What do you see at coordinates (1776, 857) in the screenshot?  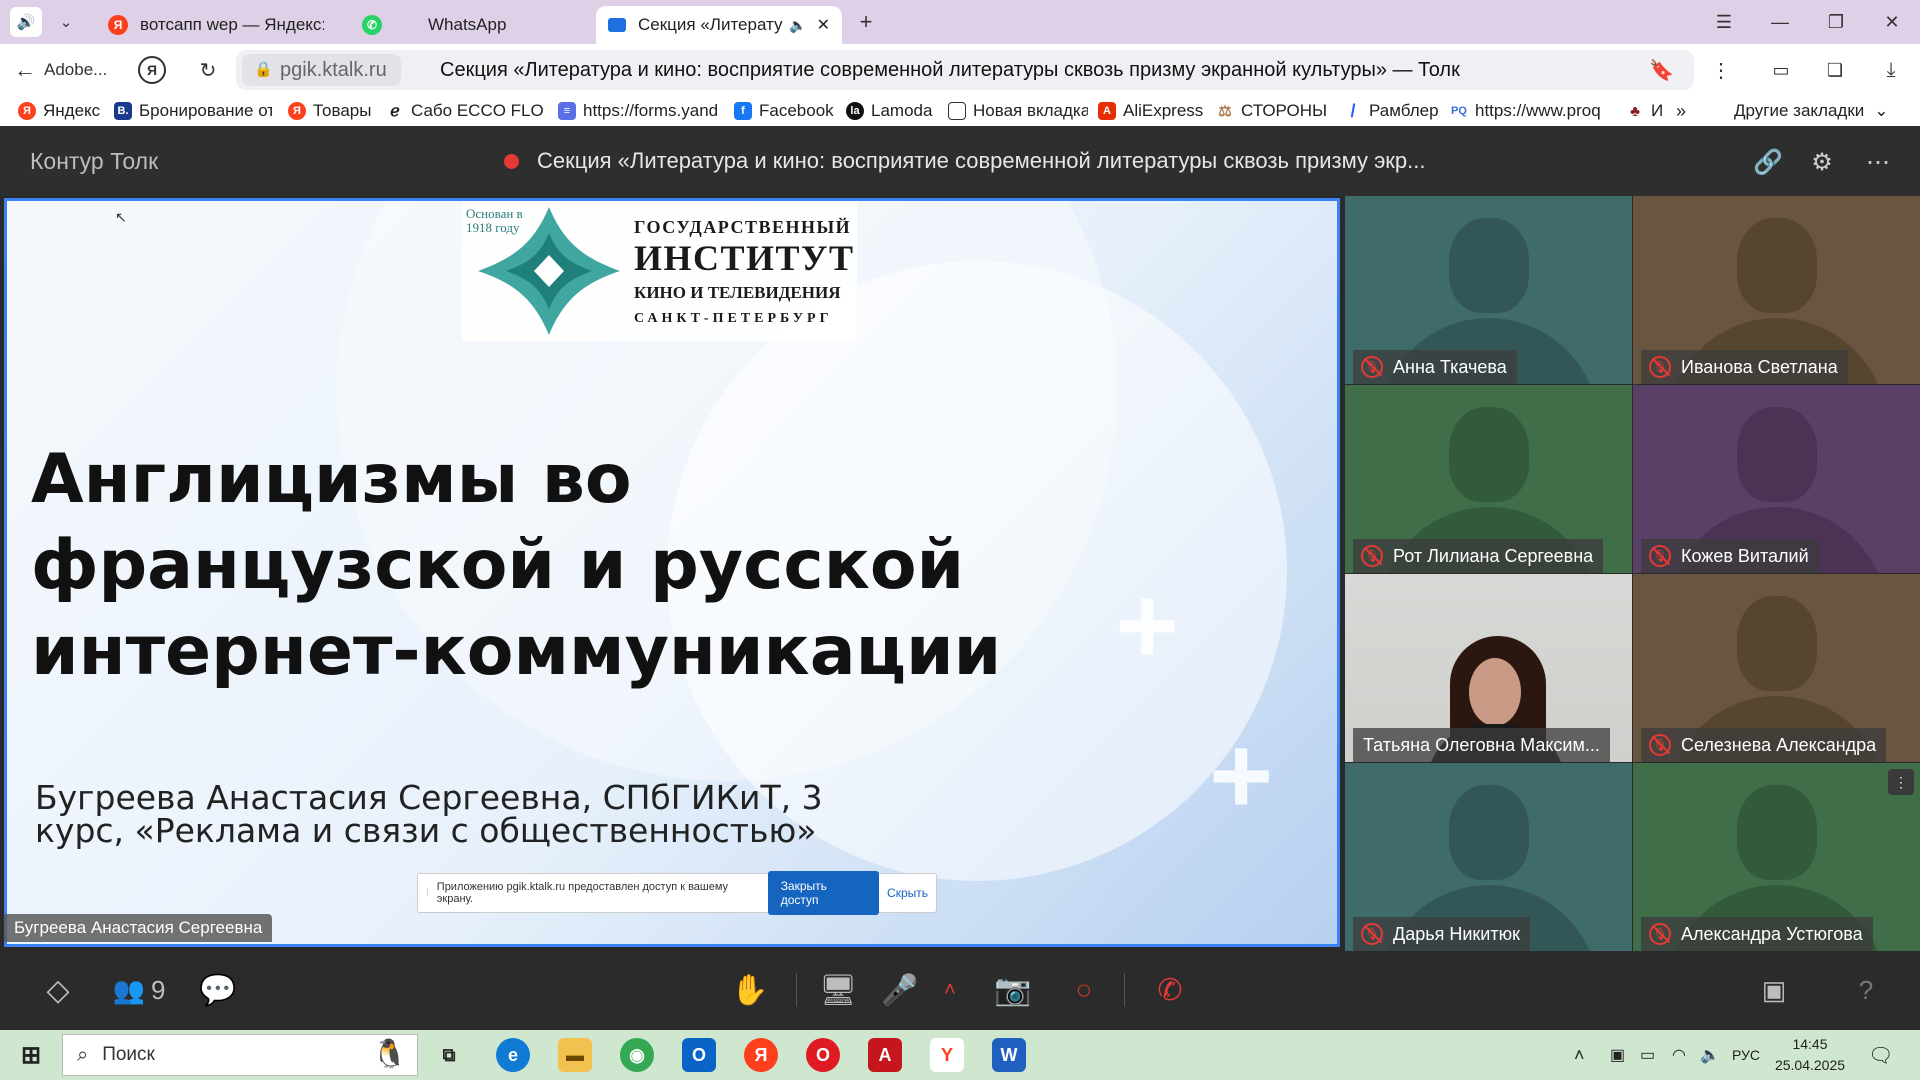 I see `participant-tile: ⋮ 🎙 Александра Устюгова` at bounding box center [1776, 857].